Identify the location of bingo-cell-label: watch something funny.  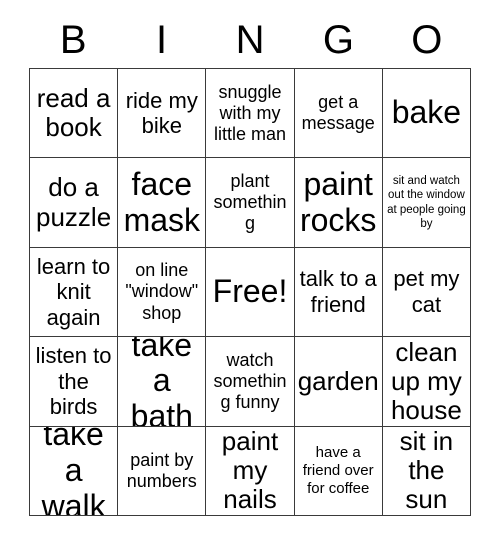
(250, 380).